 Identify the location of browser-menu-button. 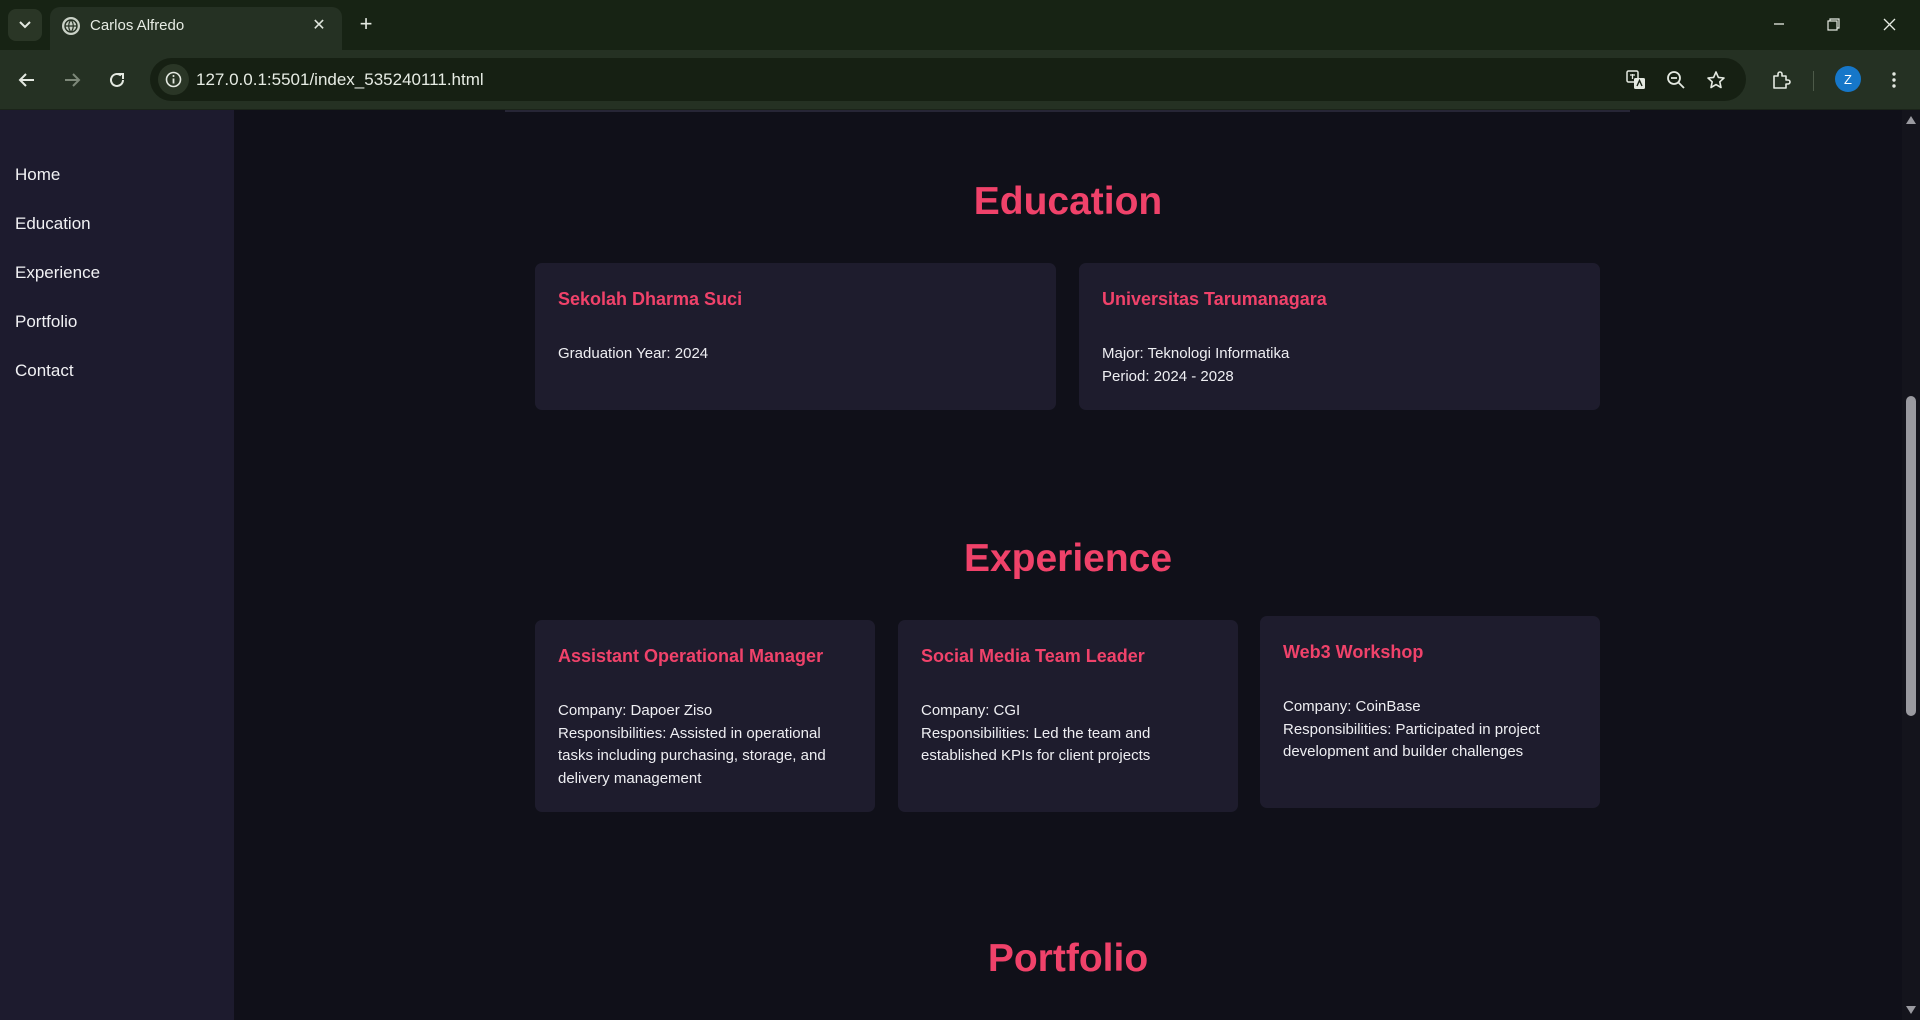
(1894, 80).